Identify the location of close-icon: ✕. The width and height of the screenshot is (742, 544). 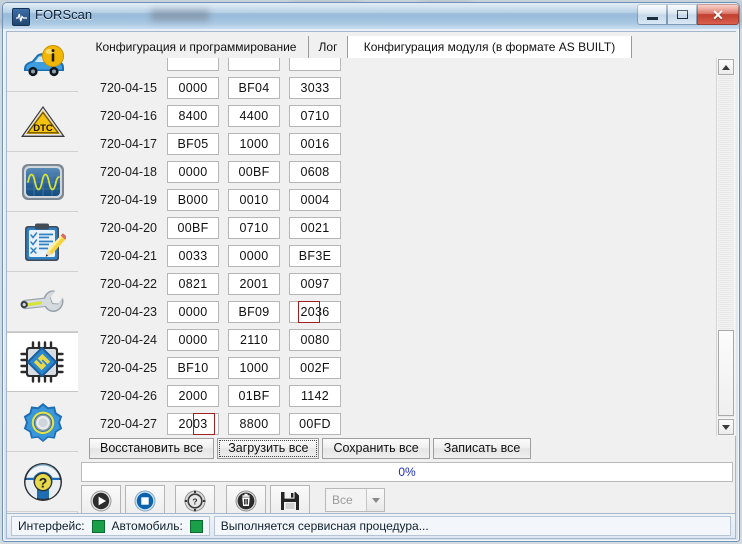
(718, 14).